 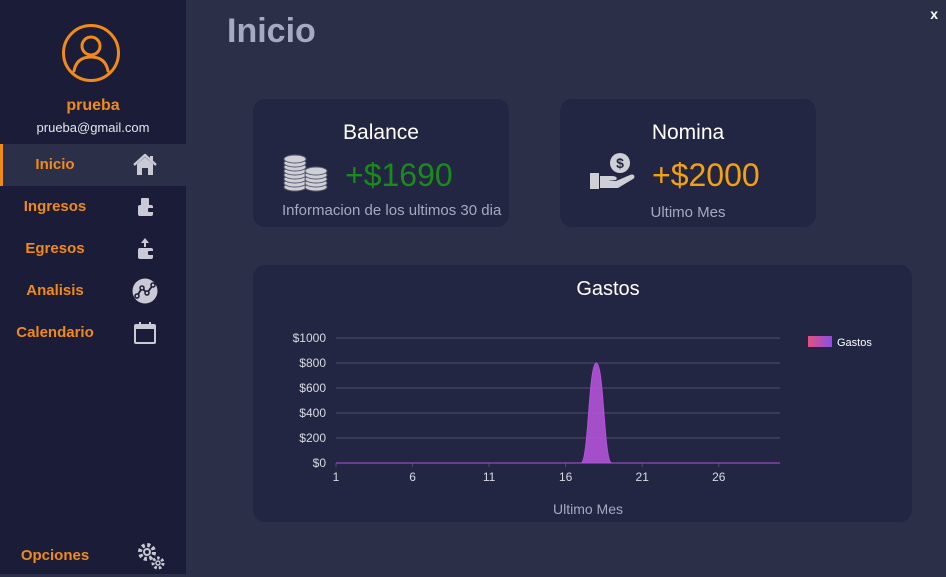 What do you see at coordinates (93, 105) in the screenshot?
I see `user-name: prueba` at bounding box center [93, 105].